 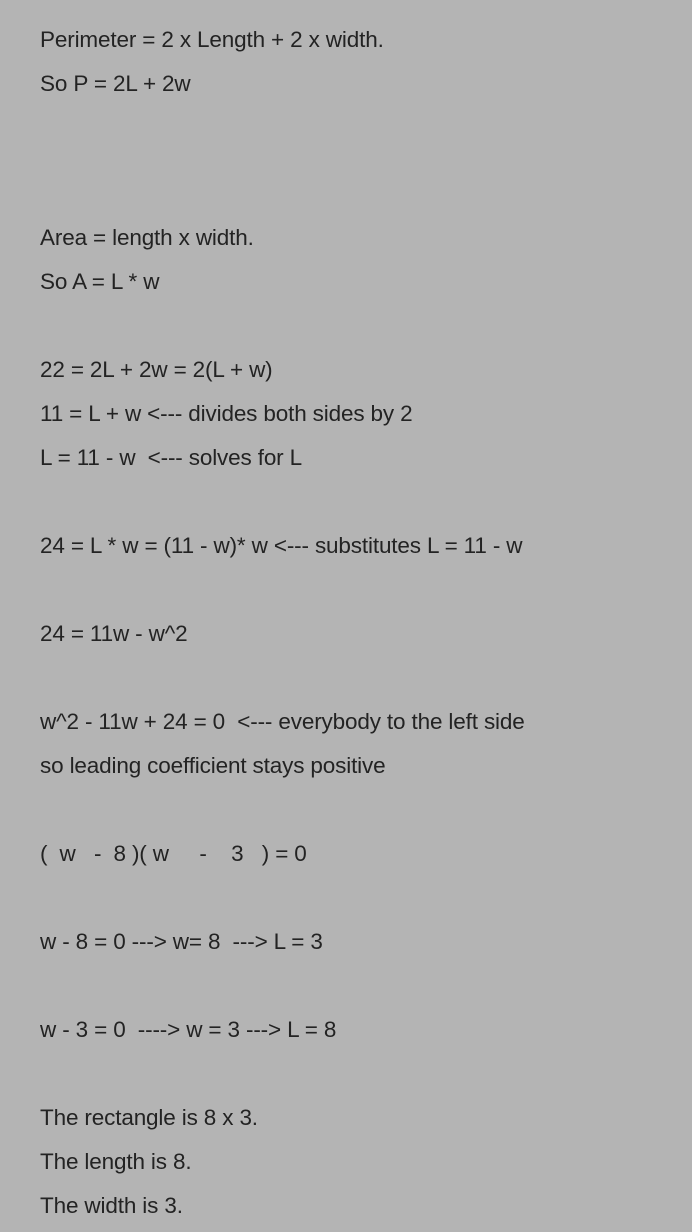 What do you see at coordinates (226, 413) in the screenshot?
I see `text-line: 11 = L + w <--- divides both sides by 2` at bounding box center [226, 413].